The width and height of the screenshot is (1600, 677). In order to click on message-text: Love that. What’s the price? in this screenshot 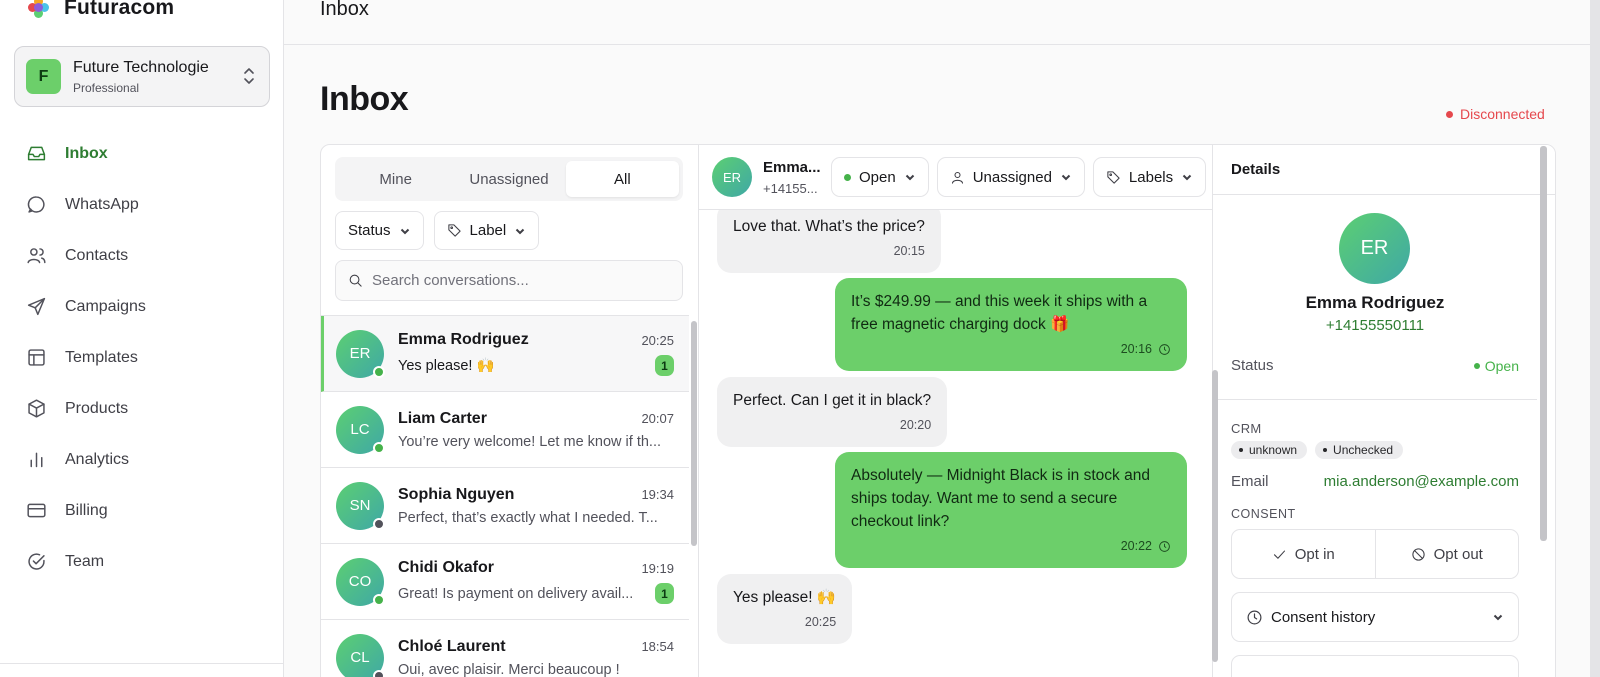, I will do `click(829, 226)`.